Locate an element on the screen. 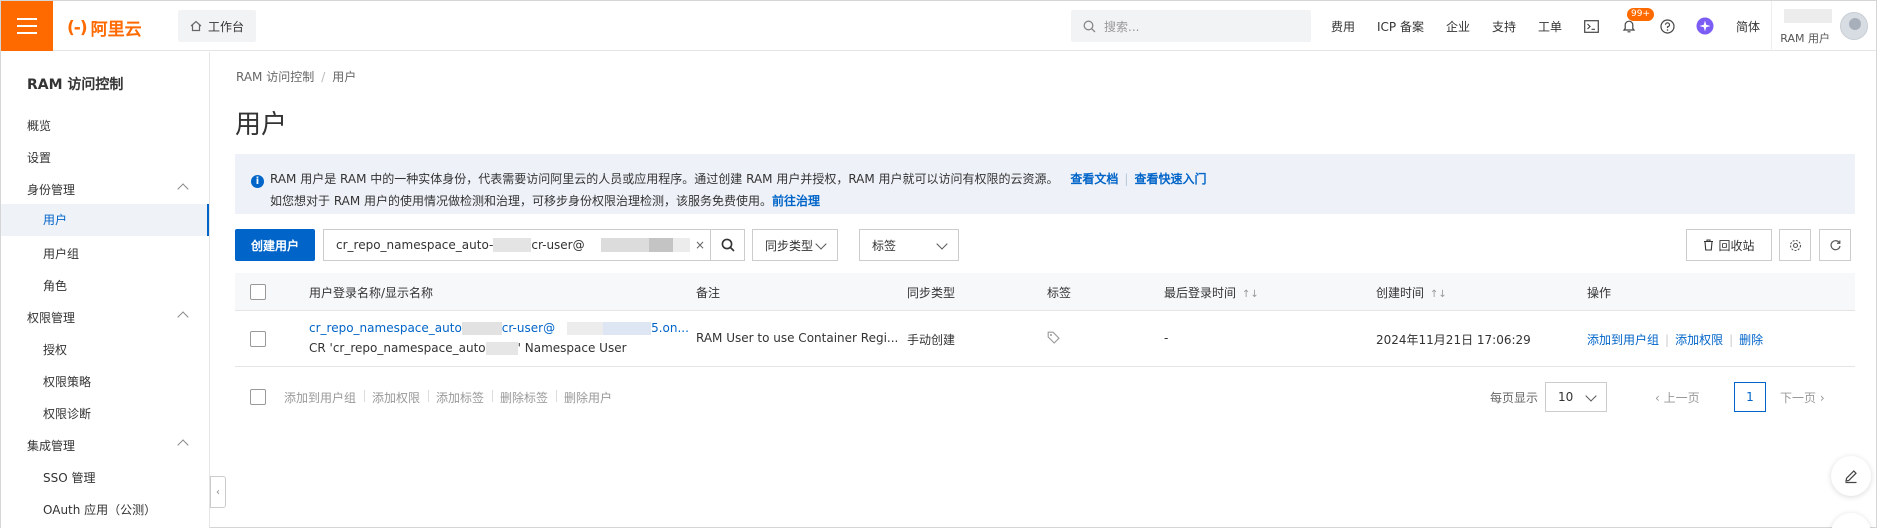  hamburger-menu-button is located at coordinates (27, 26).